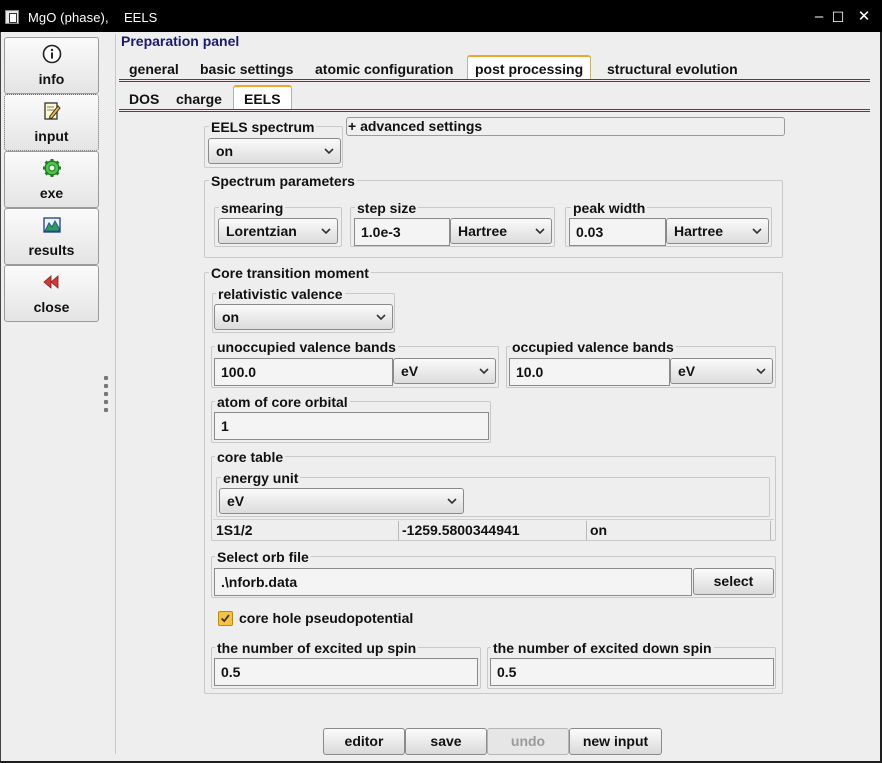 This screenshot has width=882, height=763. What do you see at coordinates (141, 17) in the screenshot?
I see `window-subtitle: EELS` at bounding box center [141, 17].